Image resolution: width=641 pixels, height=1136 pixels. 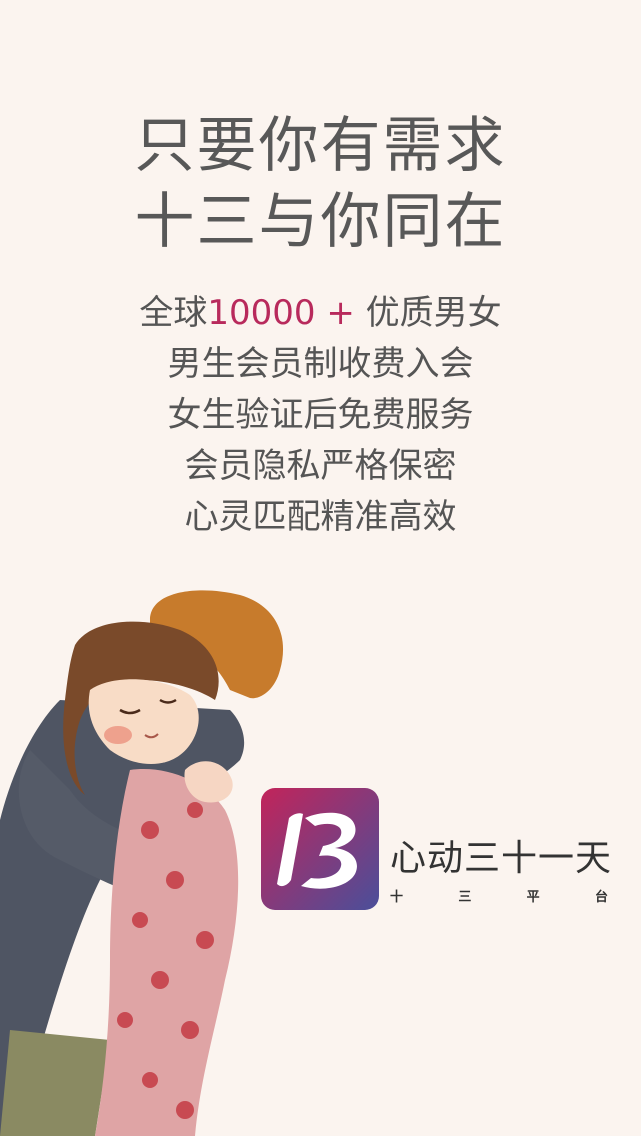 I want to click on brand-name: 心动三十一天, so click(x=501, y=858).